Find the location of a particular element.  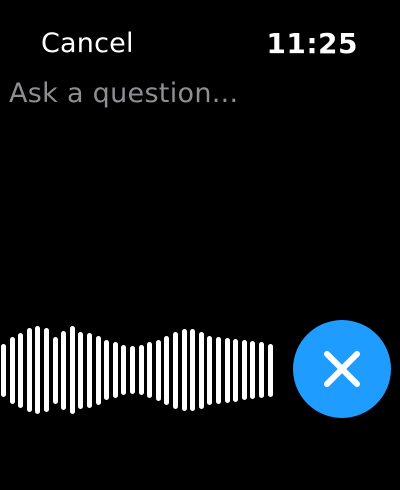

close-button is located at coordinates (342, 369).